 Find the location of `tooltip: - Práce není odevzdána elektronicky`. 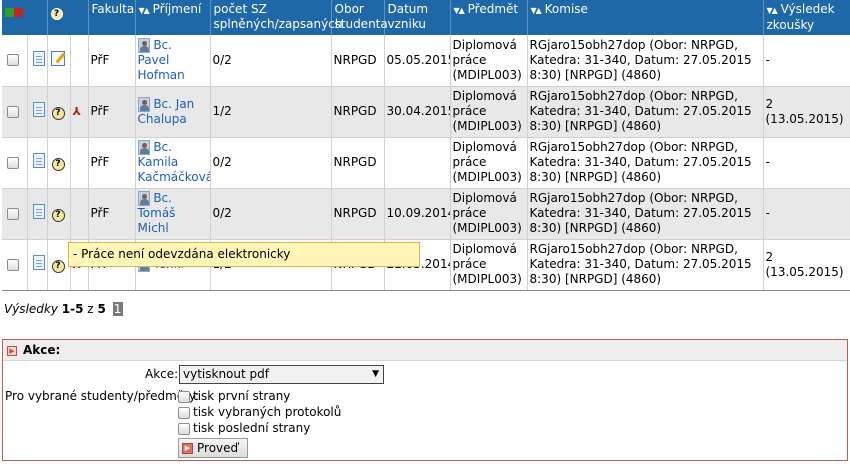

tooltip: - Práce není odevzdána elektronicky is located at coordinates (244, 254).